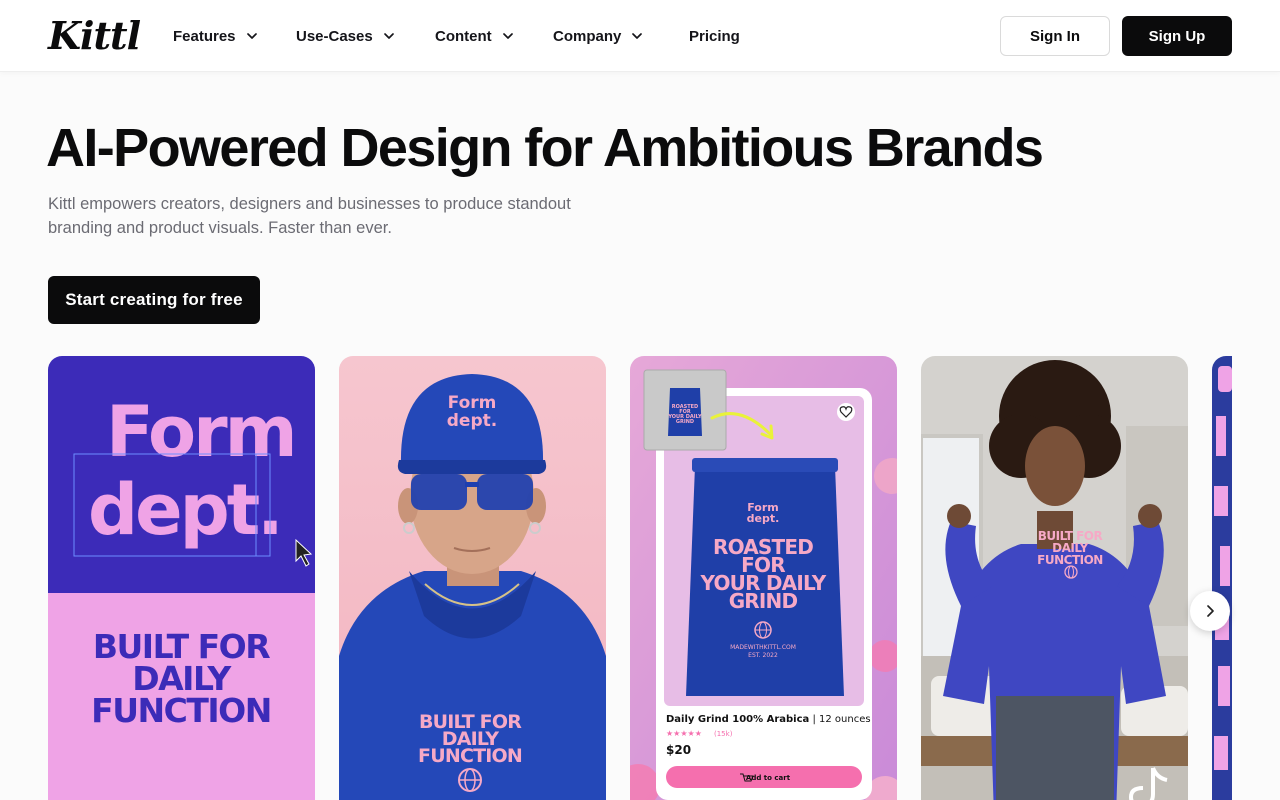 The width and height of the screenshot is (1280, 800). What do you see at coordinates (334, 36) in the screenshot?
I see `nav-use-cases-label: Use-Cases` at bounding box center [334, 36].